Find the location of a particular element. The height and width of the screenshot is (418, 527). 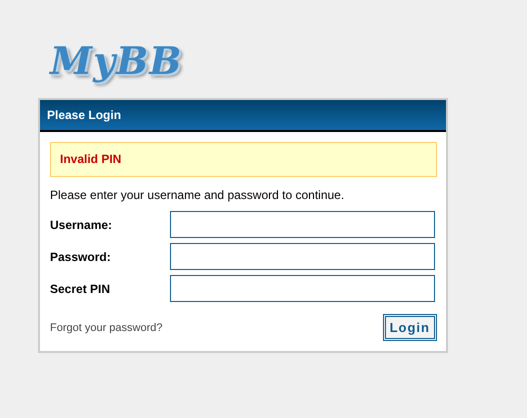

field-label: Username: is located at coordinates (82, 225).